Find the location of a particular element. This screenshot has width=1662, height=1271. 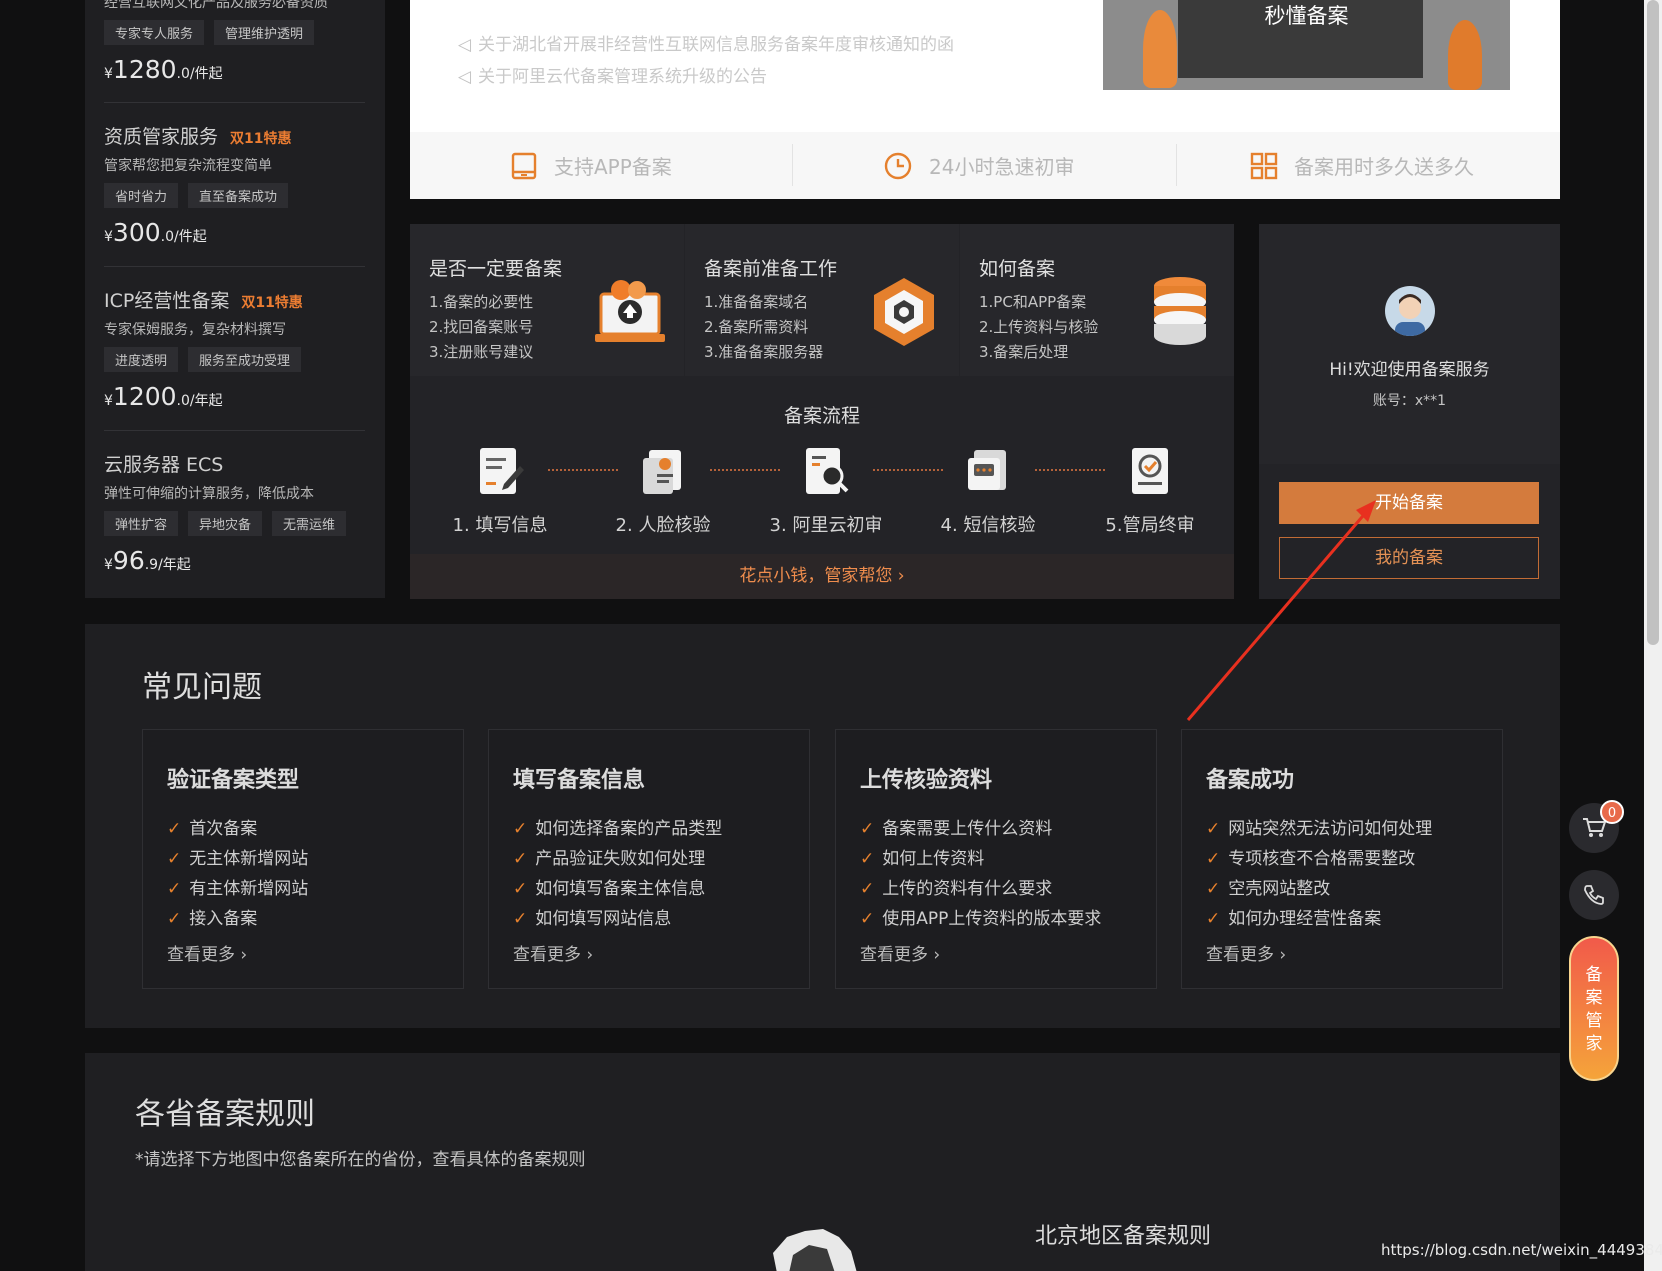

grid-icon is located at coordinates (1264, 165).